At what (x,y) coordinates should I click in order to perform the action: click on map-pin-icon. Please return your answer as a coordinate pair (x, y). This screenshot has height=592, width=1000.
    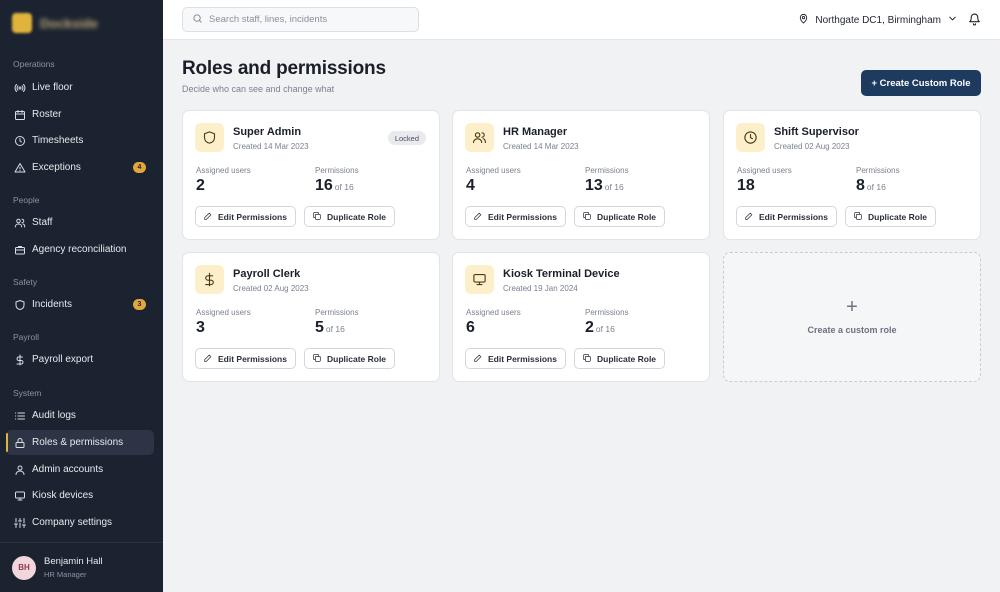
    Looking at the image, I should click on (803, 20).